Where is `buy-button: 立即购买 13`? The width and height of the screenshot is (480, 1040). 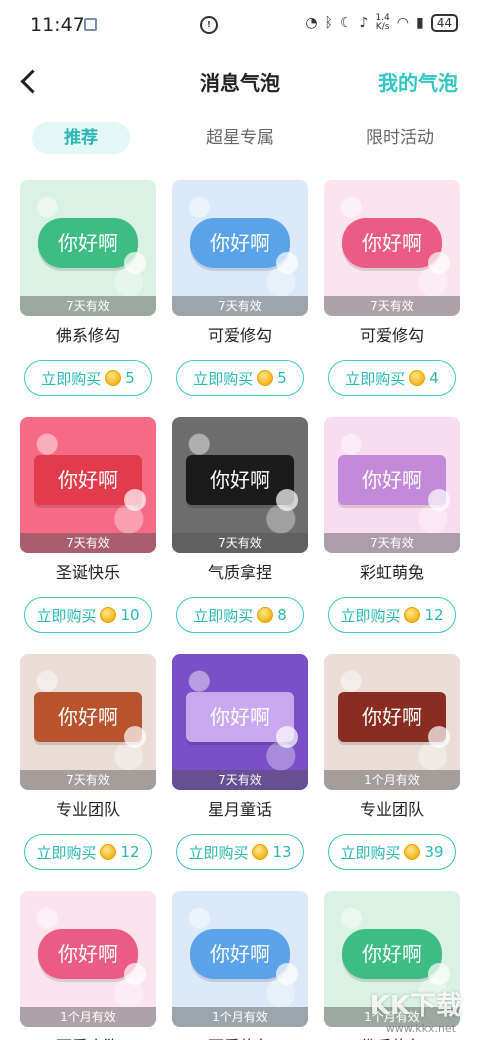 buy-button: 立即购买 13 is located at coordinates (240, 852).